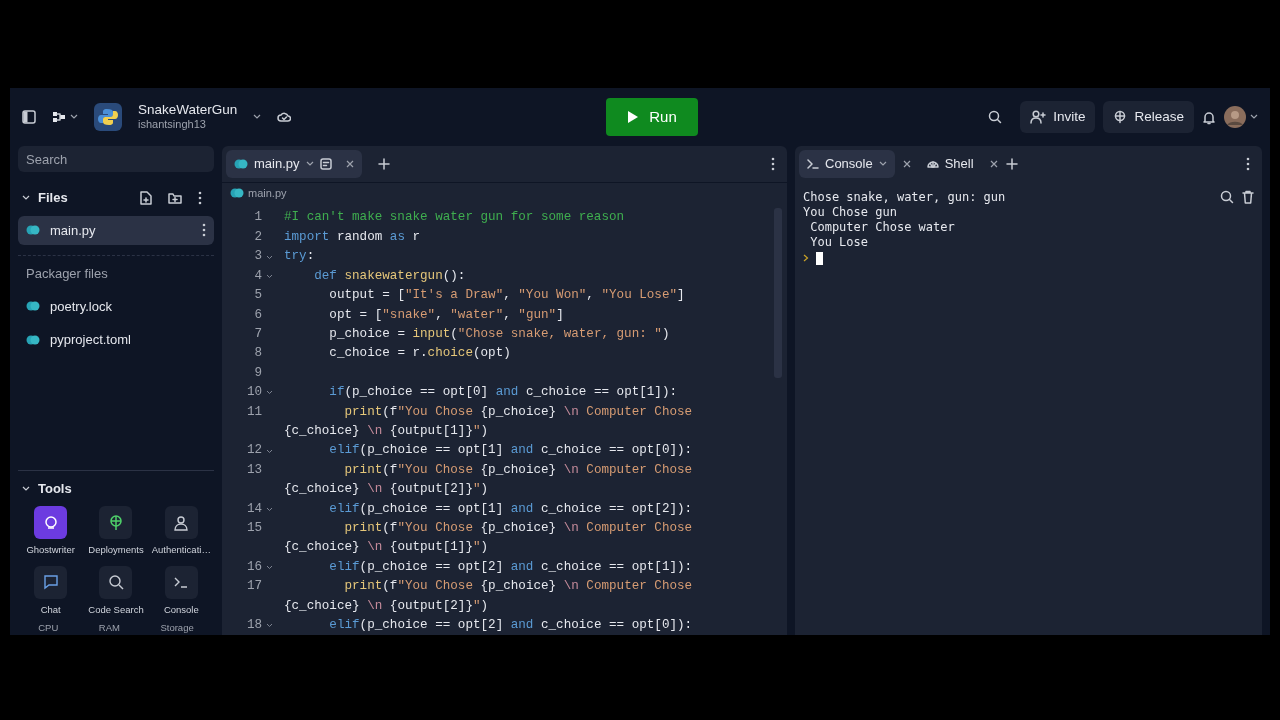  What do you see at coordinates (511, 451) in the screenshot?
I see `code-line: elif(p_choice == opt[1] and c_choice == opt[0]):` at bounding box center [511, 451].